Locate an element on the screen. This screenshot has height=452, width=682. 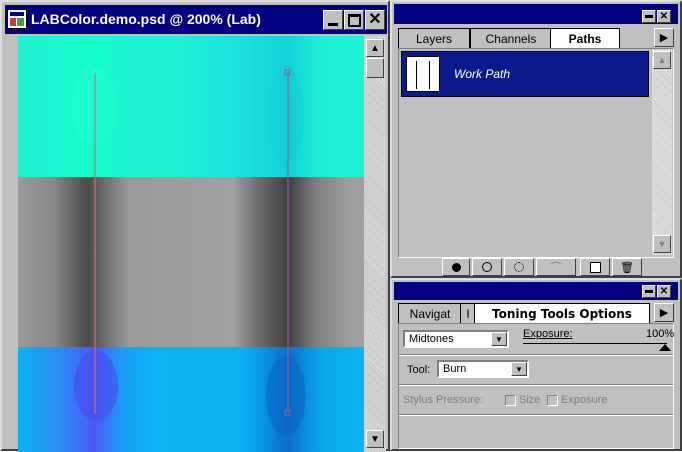
stylus-pressure-label: Stylus Pressure: is located at coordinates (443, 400).